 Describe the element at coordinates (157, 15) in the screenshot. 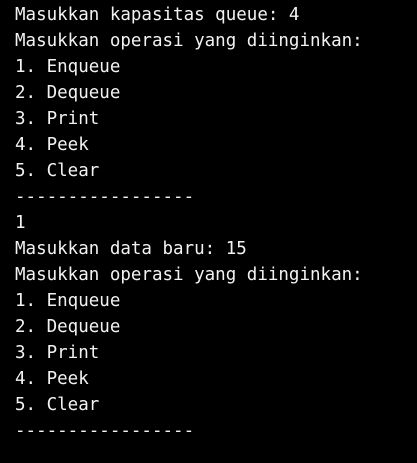

I see `prompt-capacity-line: Masukkan kapasitas queue: 4` at that location.